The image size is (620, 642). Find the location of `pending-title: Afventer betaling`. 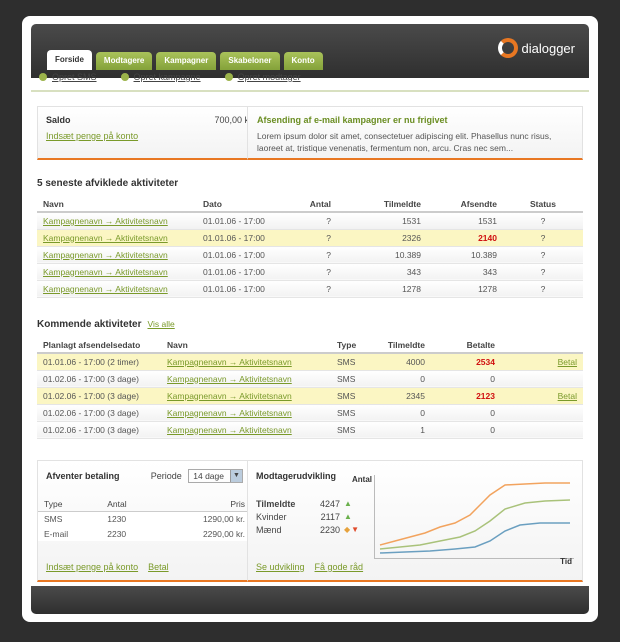

pending-title: Afventer betaling is located at coordinates (83, 476).